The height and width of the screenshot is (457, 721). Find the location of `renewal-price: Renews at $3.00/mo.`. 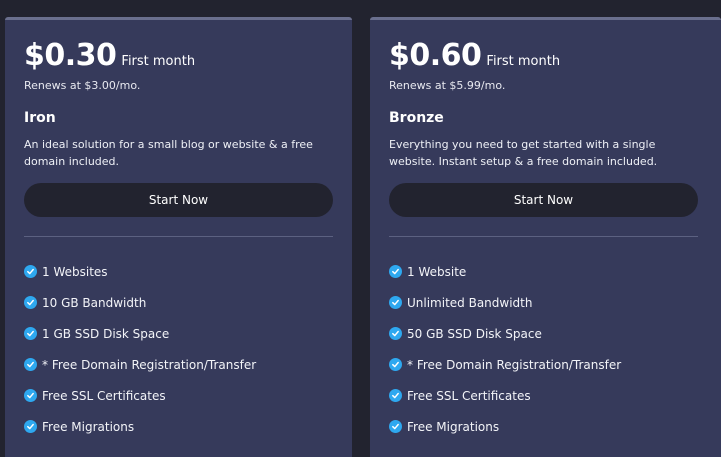

renewal-price: Renews at $3.00/mo. is located at coordinates (82, 85).